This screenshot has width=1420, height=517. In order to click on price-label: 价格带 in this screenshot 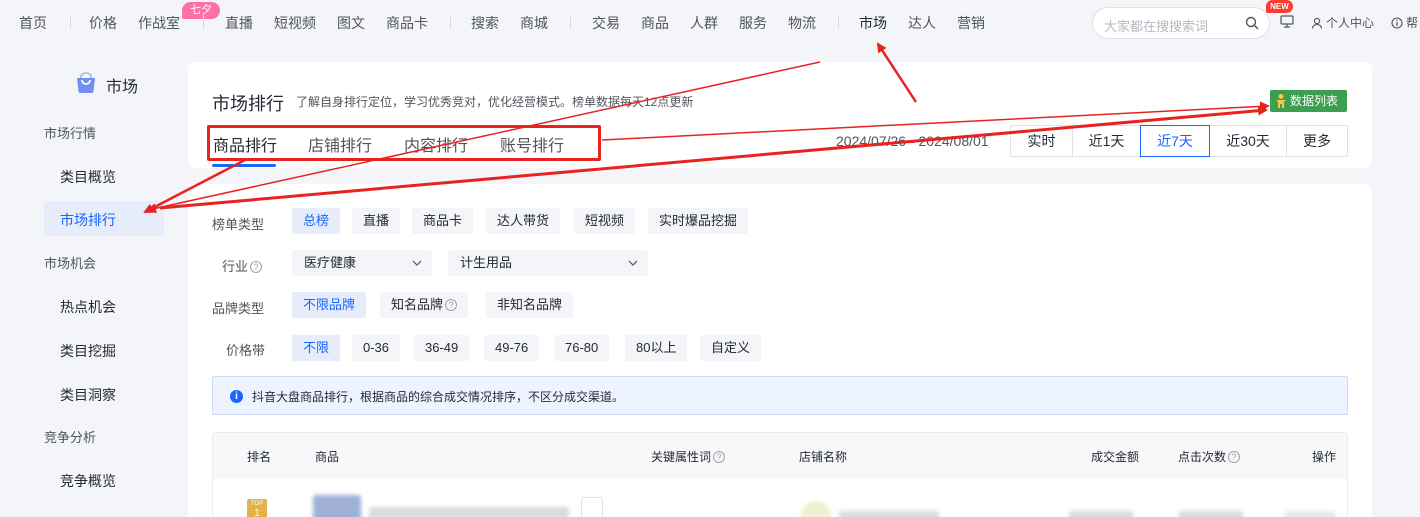, I will do `click(246, 350)`.